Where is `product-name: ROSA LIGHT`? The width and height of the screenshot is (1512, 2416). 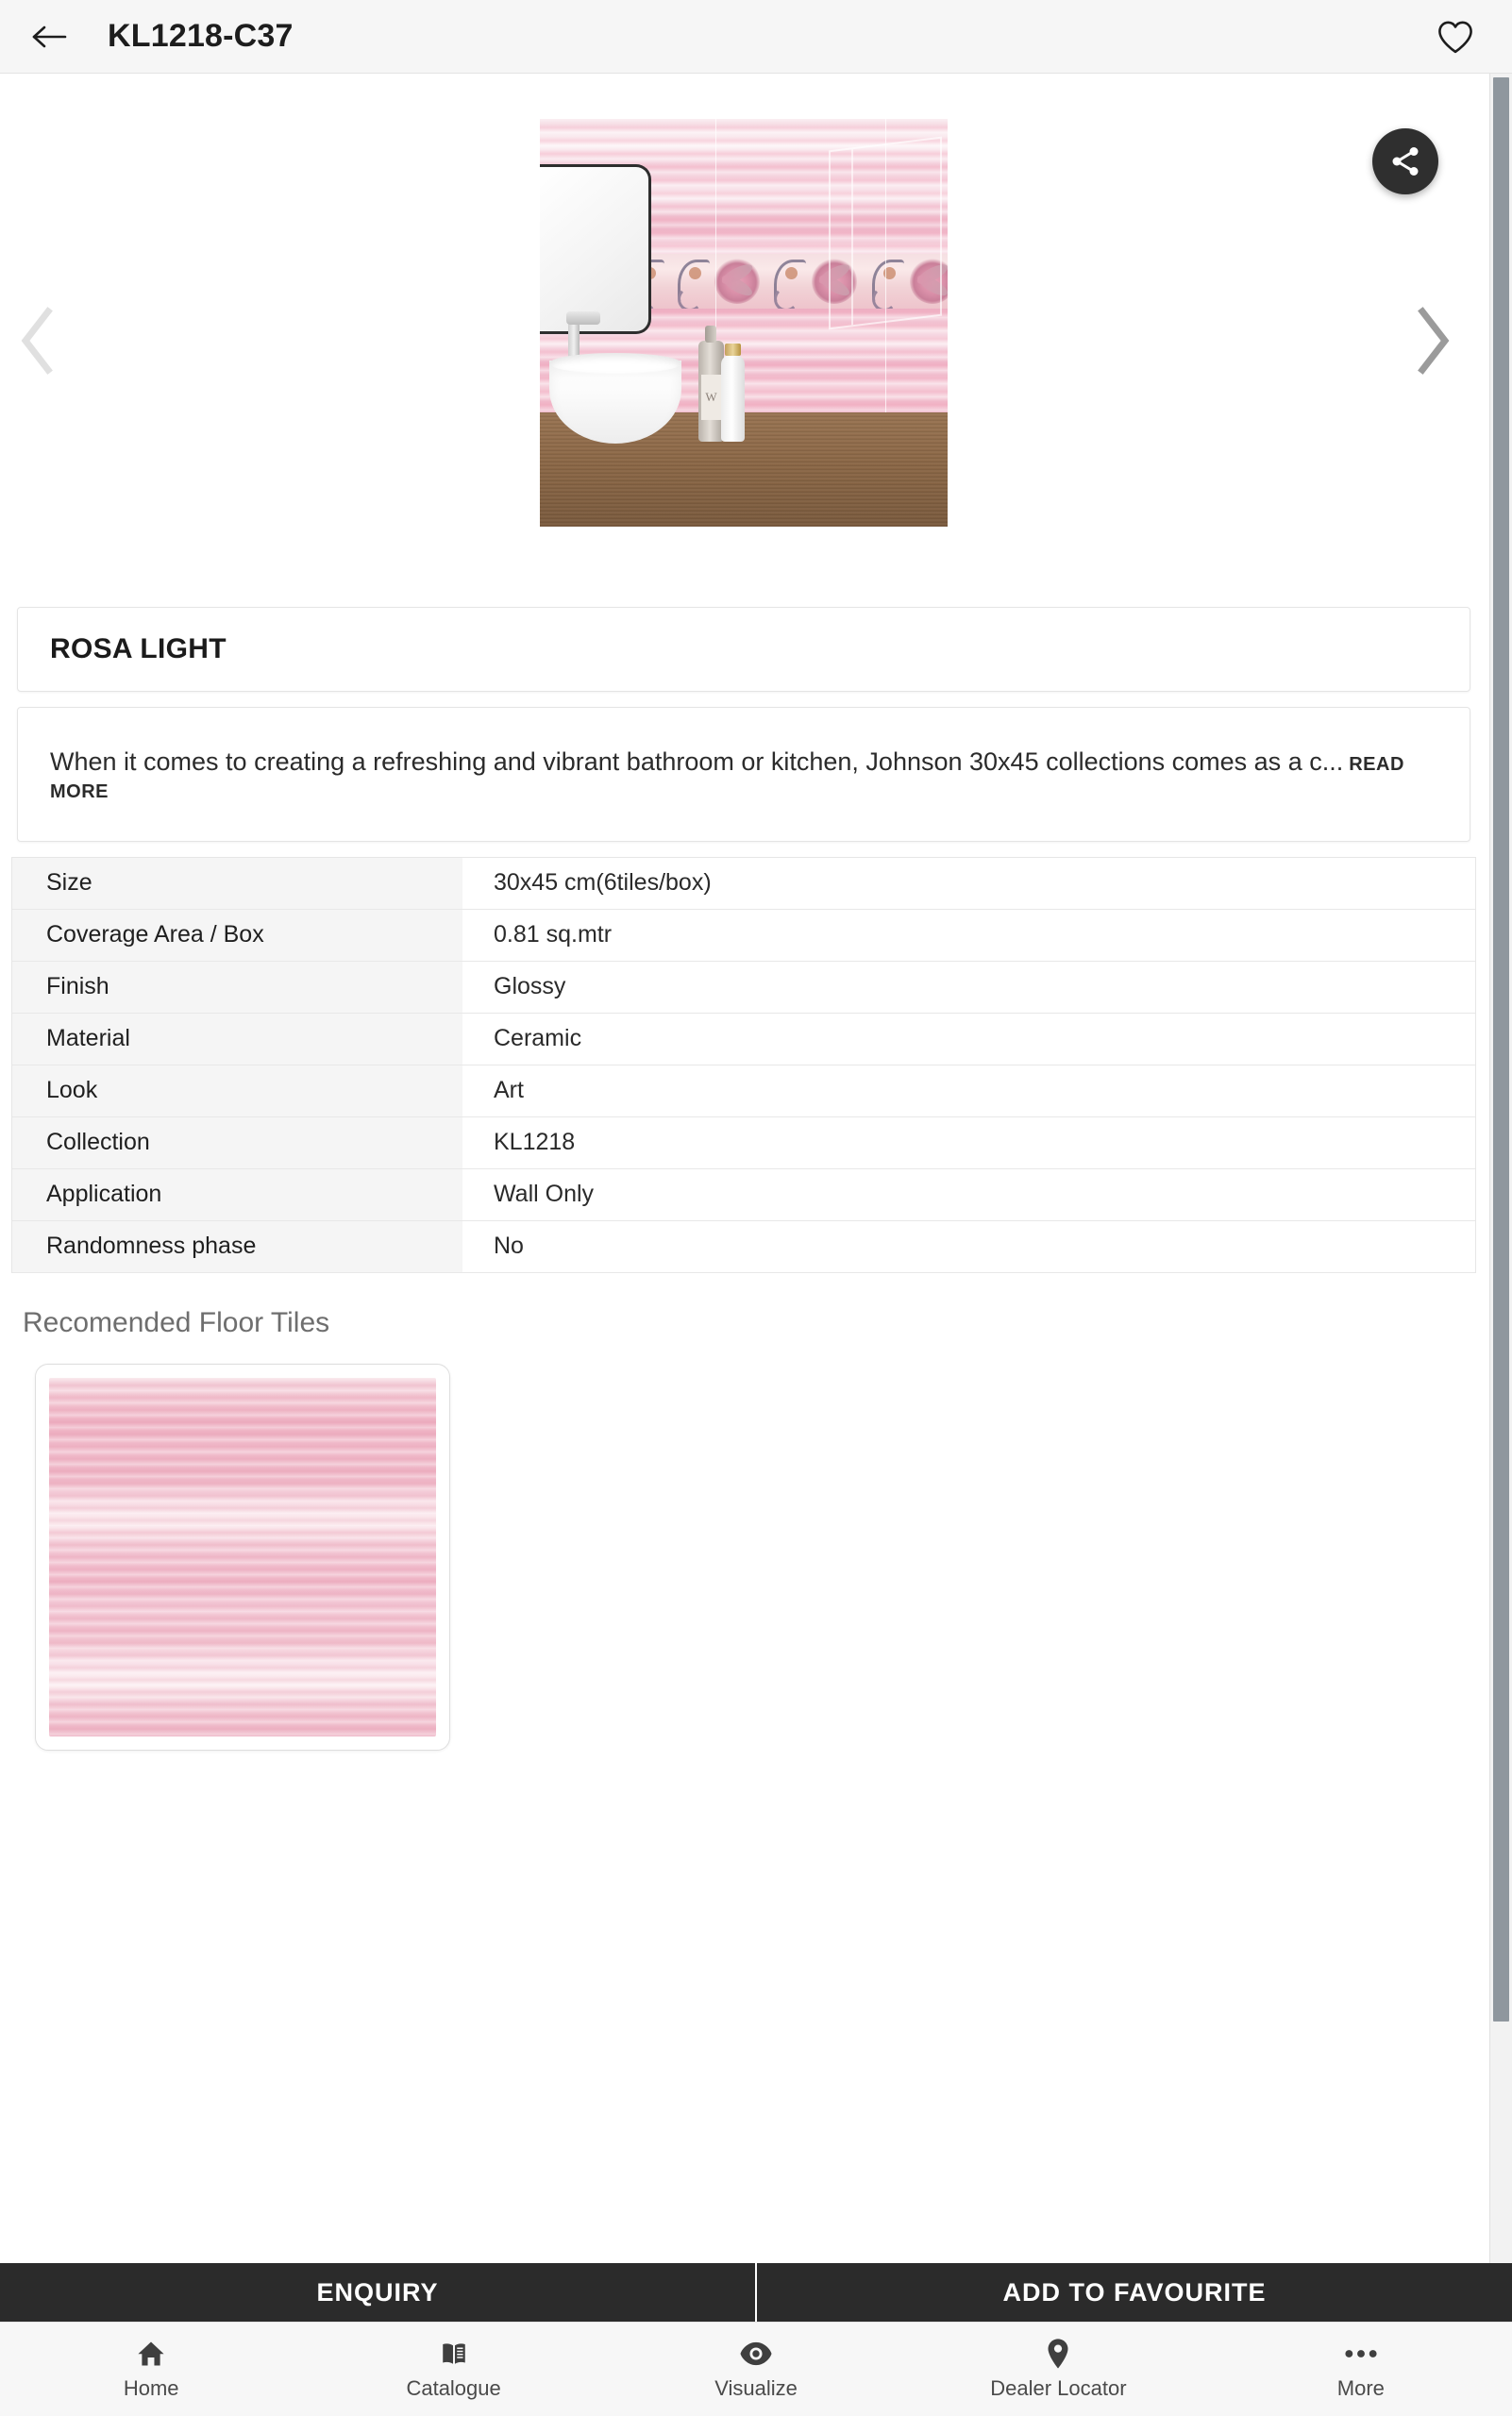 product-name: ROSA LIGHT is located at coordinates (138, 648).